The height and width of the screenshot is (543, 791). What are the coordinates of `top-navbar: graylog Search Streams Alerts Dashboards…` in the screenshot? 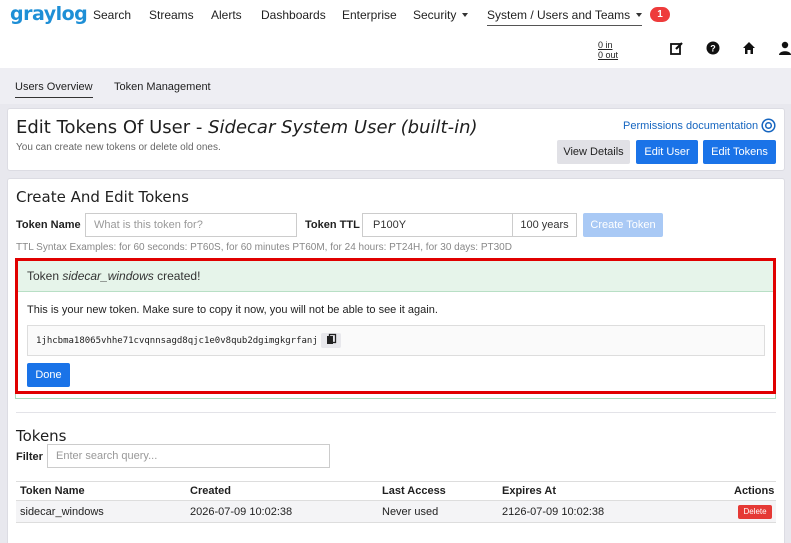 It's located at (395, 34).